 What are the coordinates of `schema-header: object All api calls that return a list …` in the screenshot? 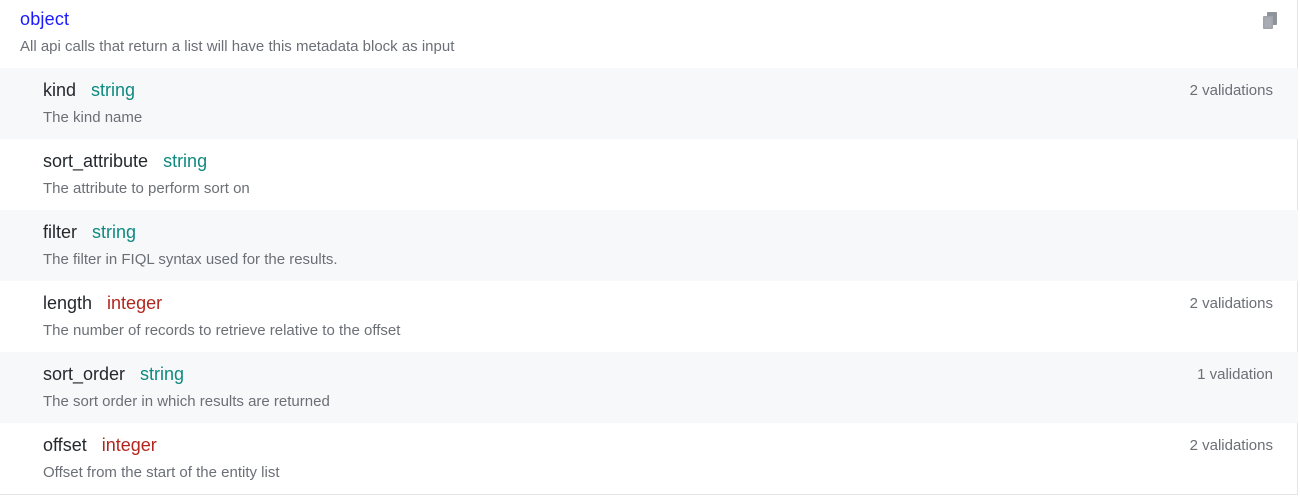 It's located at (648, 34).